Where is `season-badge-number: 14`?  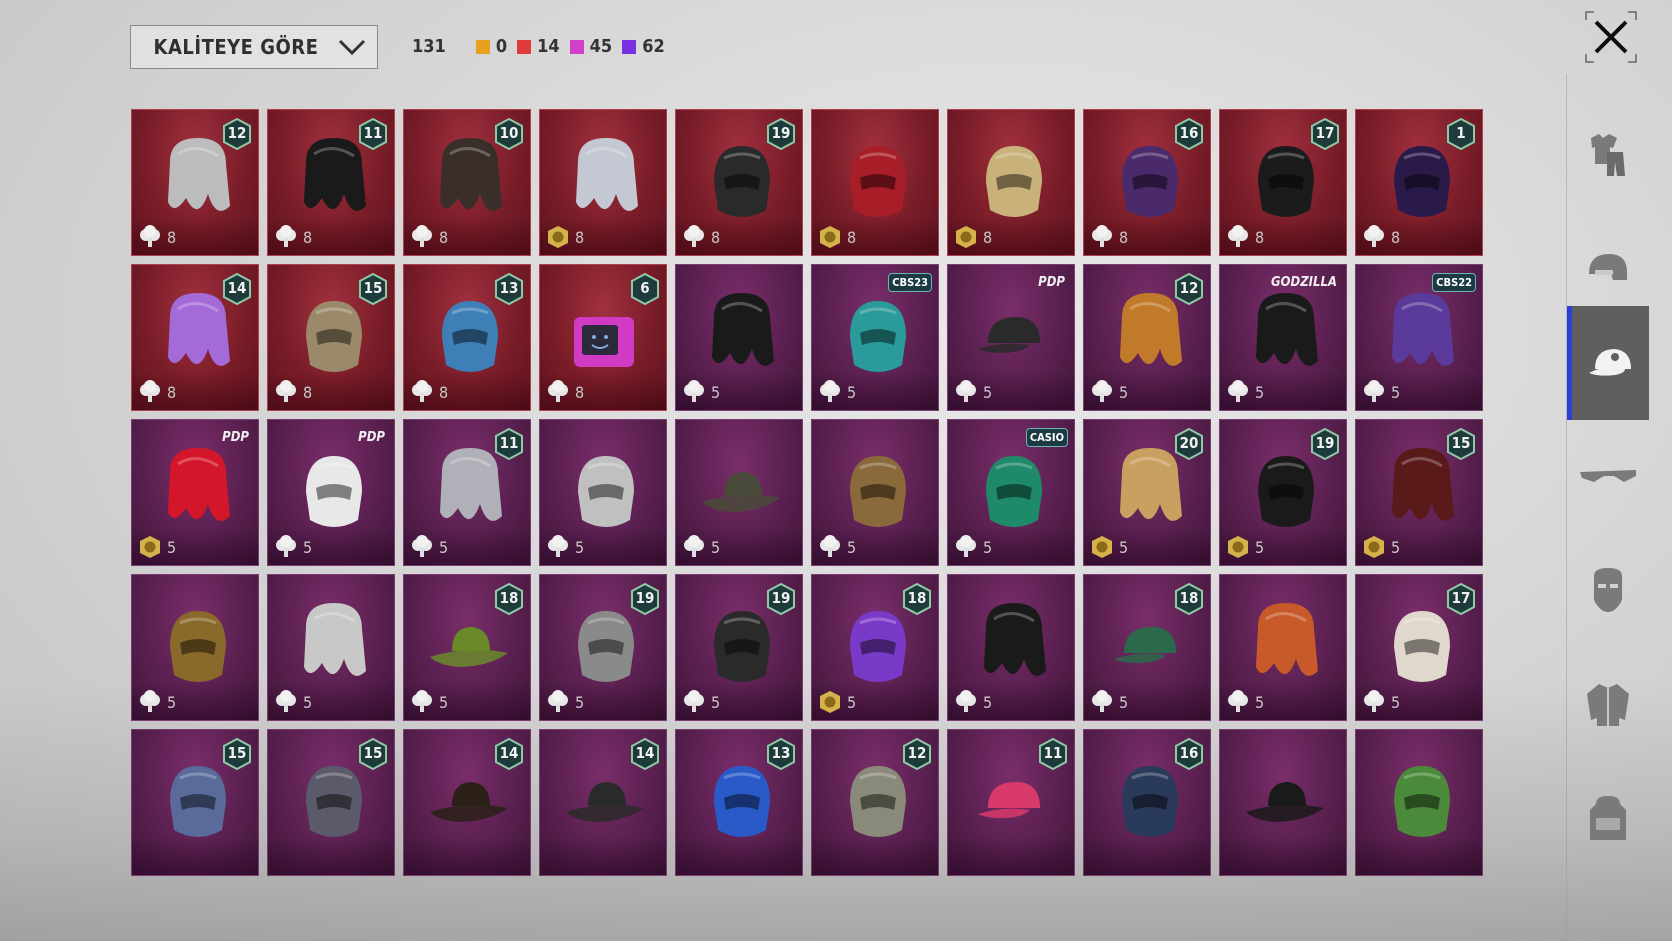
season-badge-number: 14 is located at coordinates (237, 288).